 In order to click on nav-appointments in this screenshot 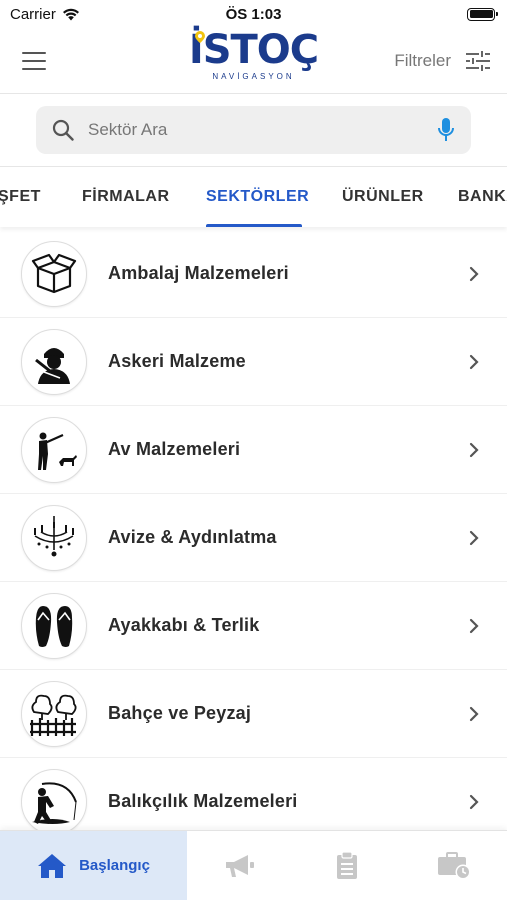, I will do `click(453, 865)`.